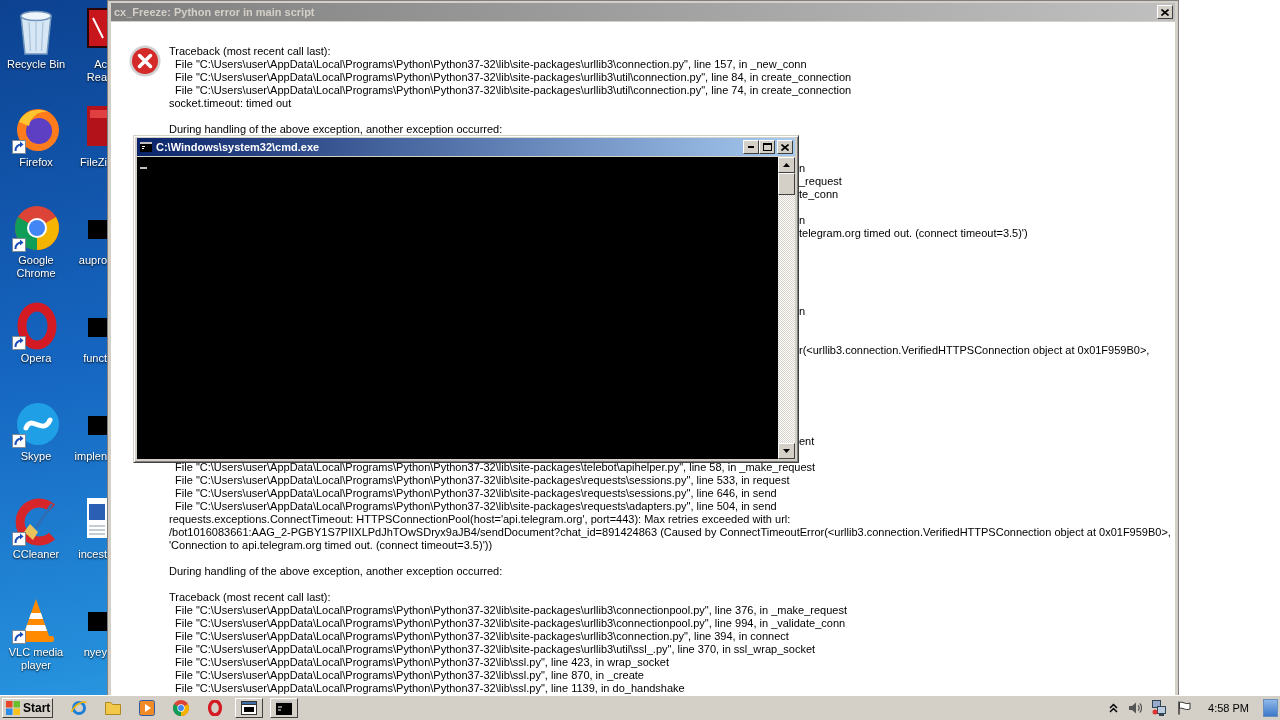 The width and height of the screenshot is (1280, 720). Describe the element at coordinates (13, 708) in the screenshot. I see `start-logo-icon` at that location.